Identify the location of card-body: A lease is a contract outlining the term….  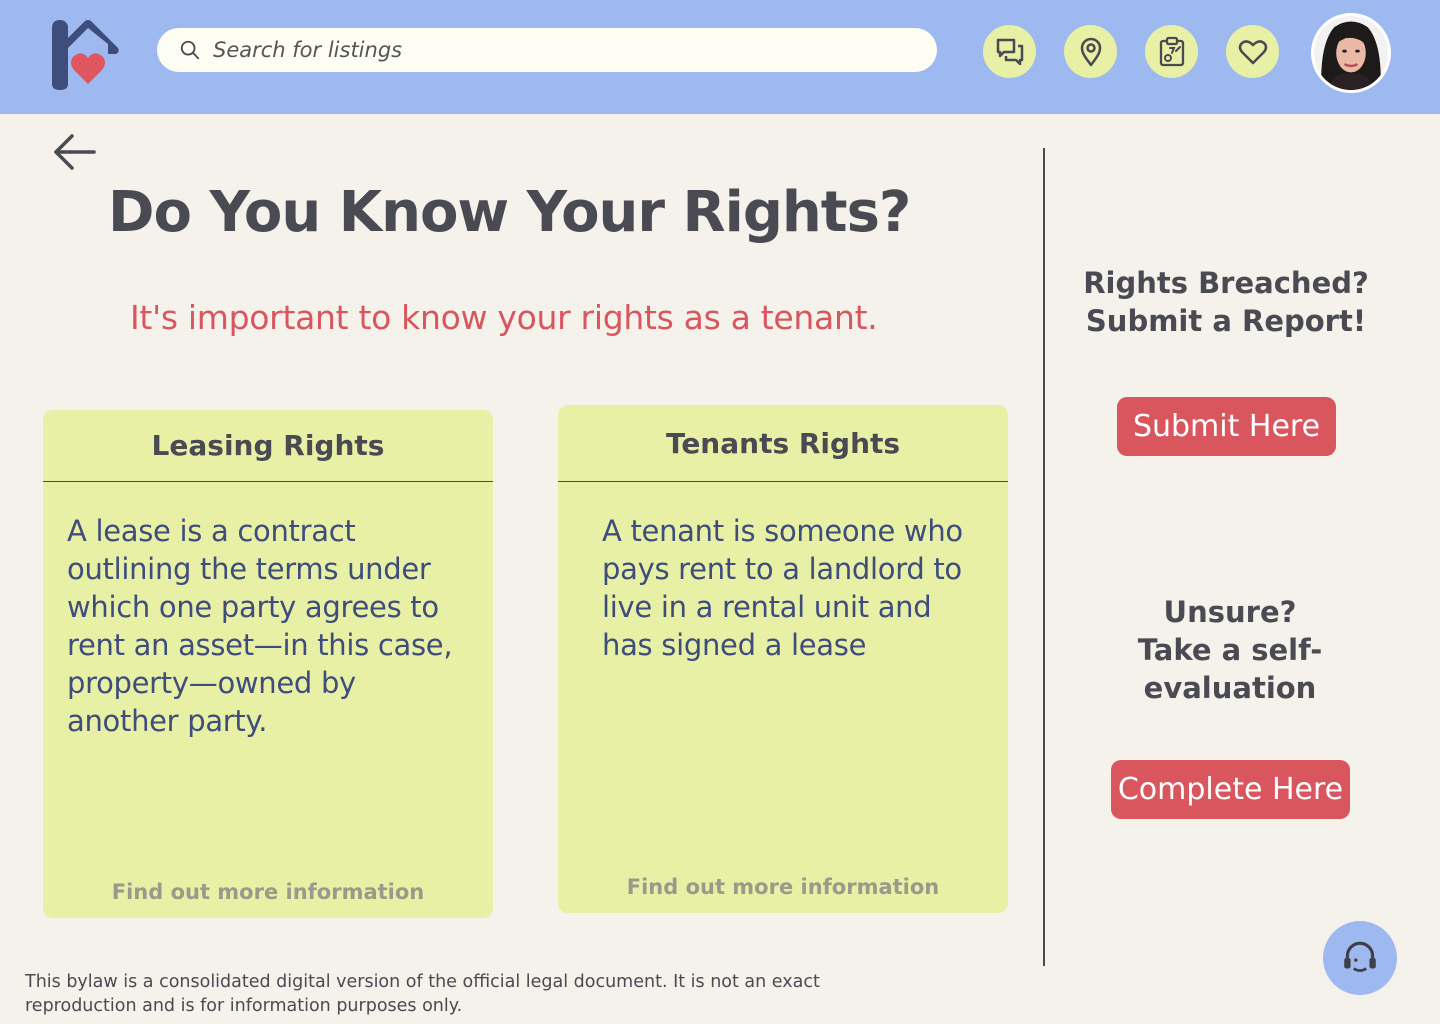
(260, 626).